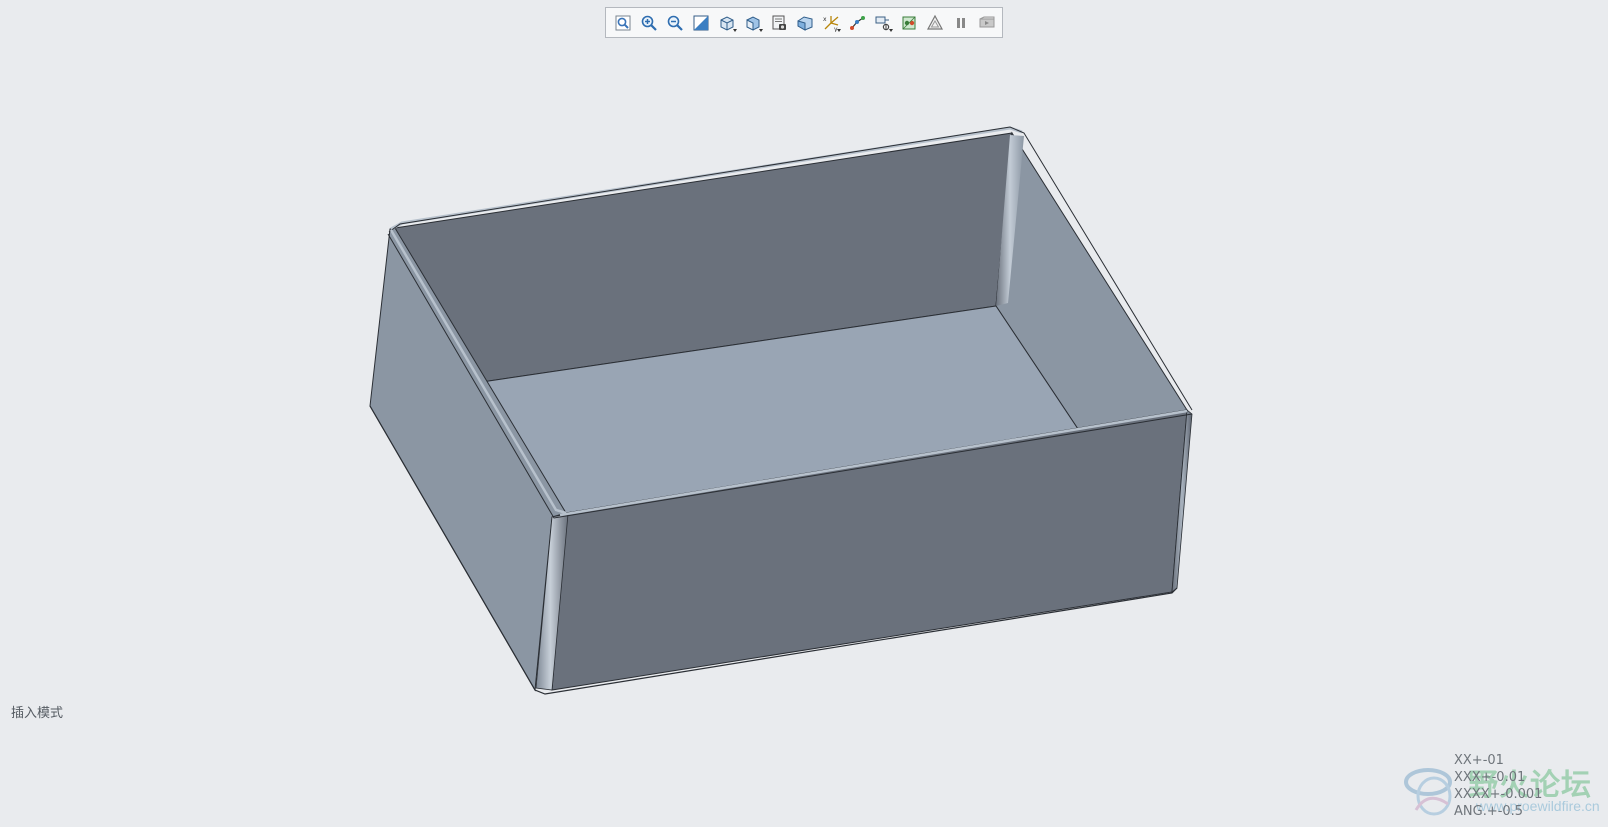 The height and width of the screenshot is (827, 1608). I want to click on tolerance-line: XXXX+-0.001, so click(1498, 794).